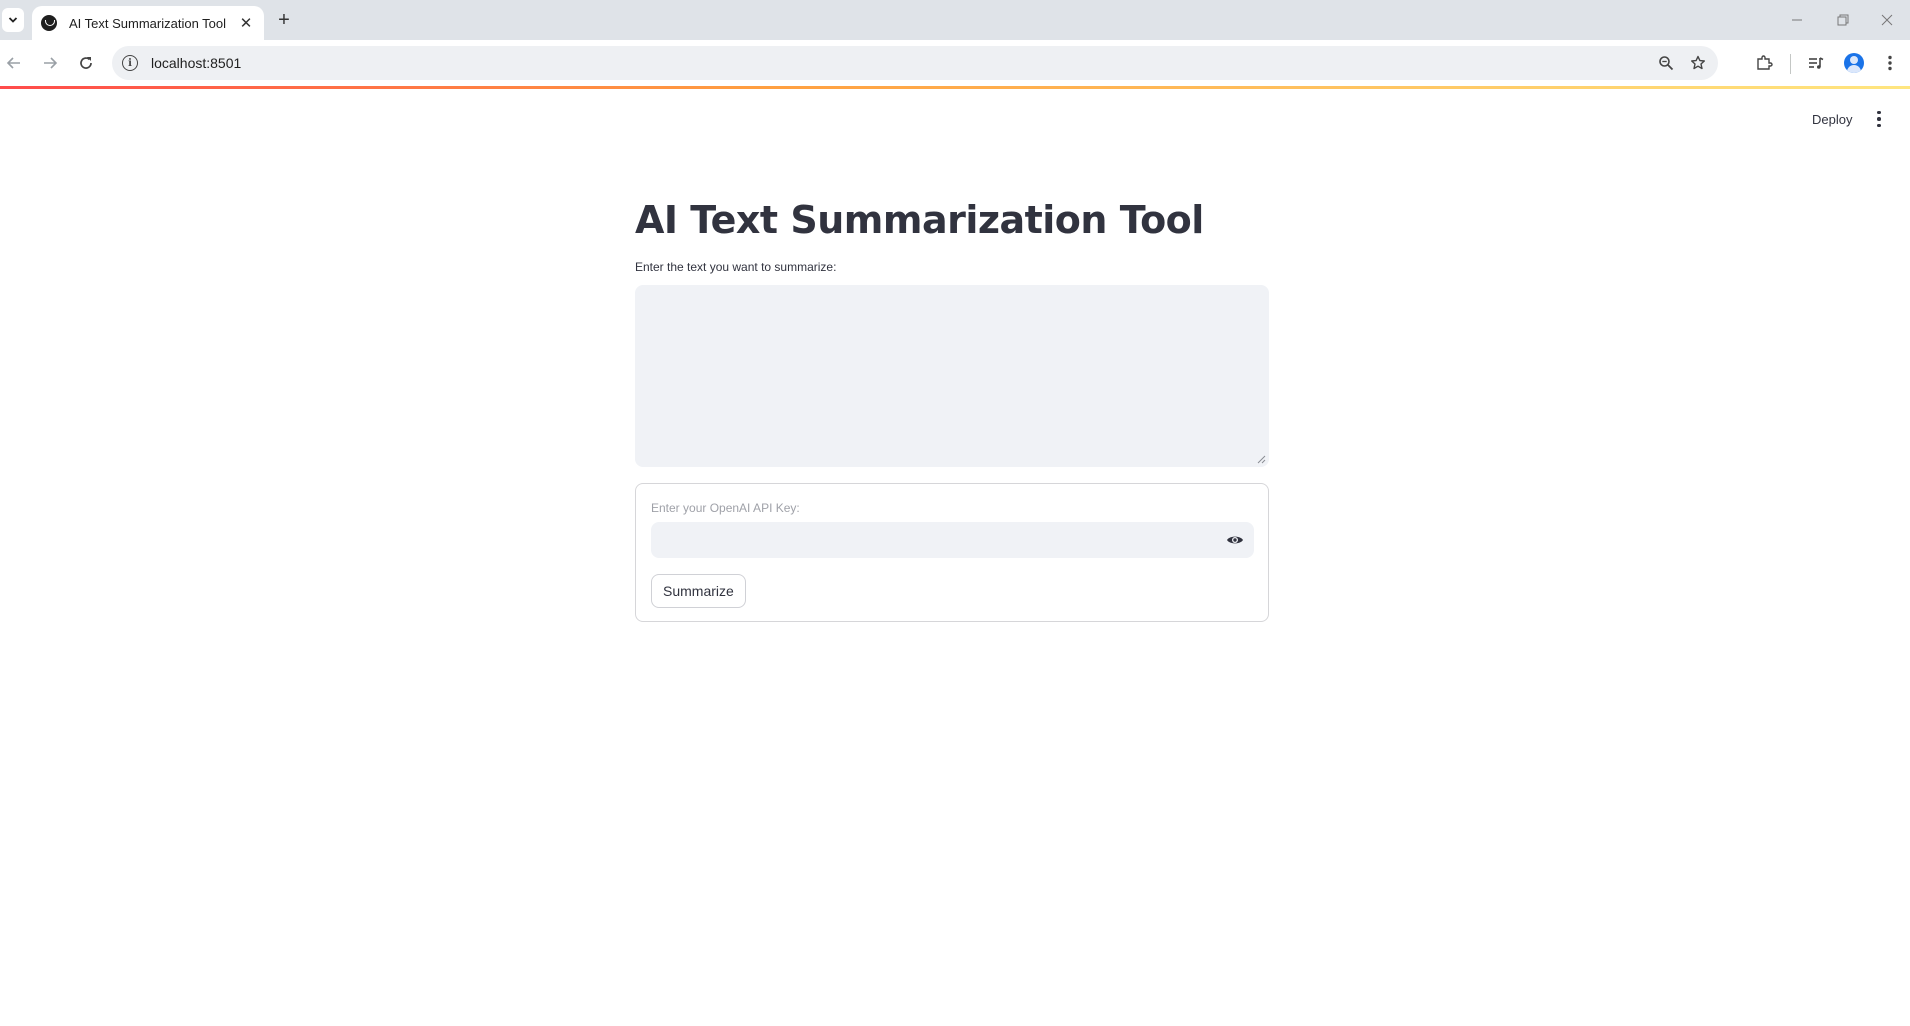 This screenshot has width=1910, height=1026. Describe the element at coordinates (955, 20) in the screenshot. I see `browser-tab-strip: AI Text Summarization Tool ✕ +` at that location.